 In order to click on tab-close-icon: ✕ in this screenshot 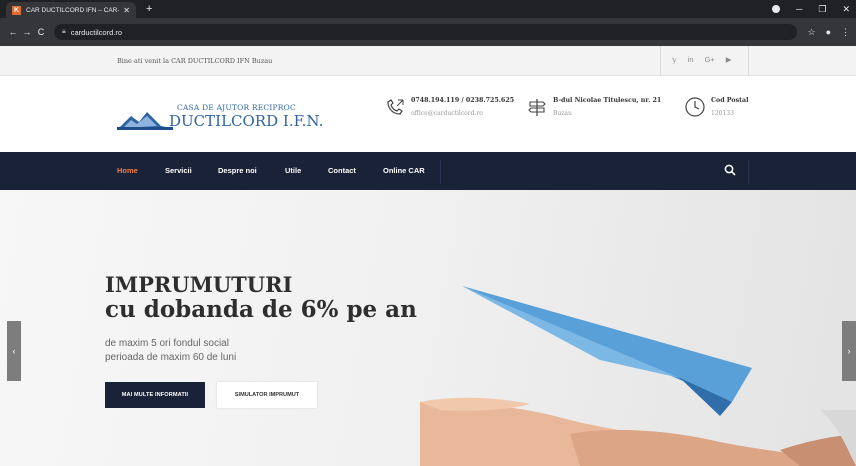, I will do `click(126, 10)`.